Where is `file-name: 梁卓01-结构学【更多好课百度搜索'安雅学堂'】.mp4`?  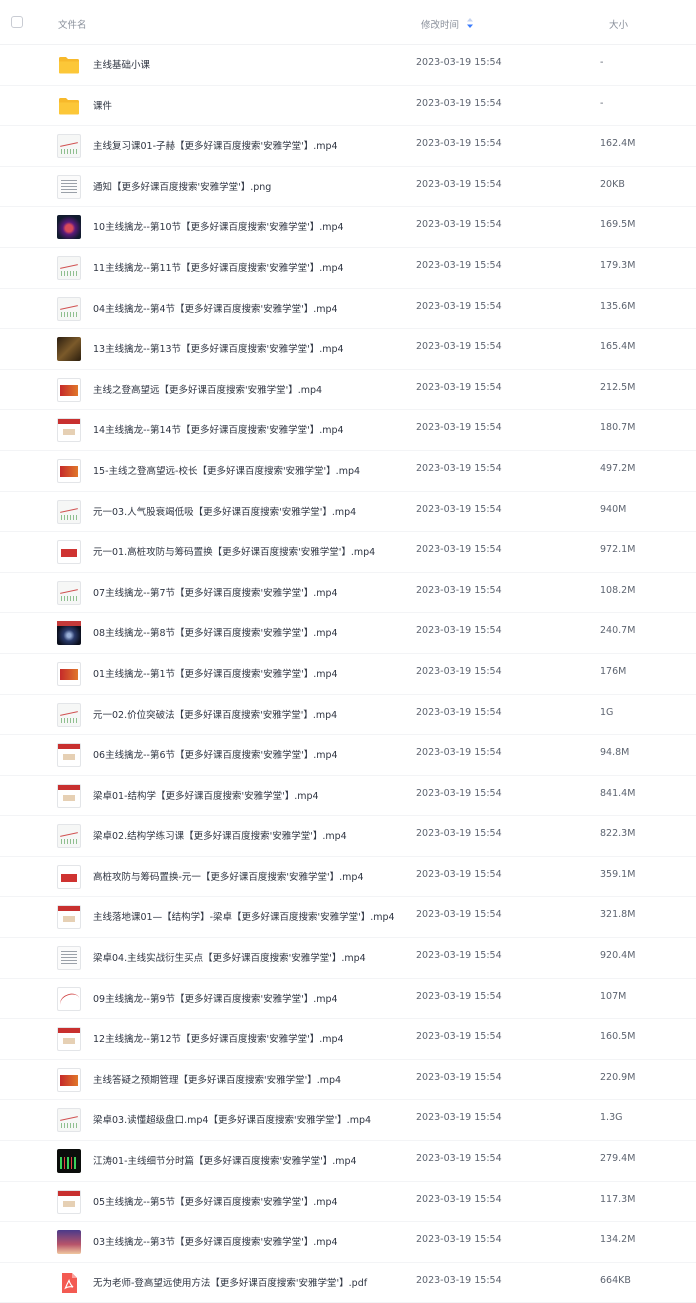 file-name: 梁卓01-结构学【更多好课百度搜索'安雅学堂'】.mp4 is located at coordinates (206, 795).